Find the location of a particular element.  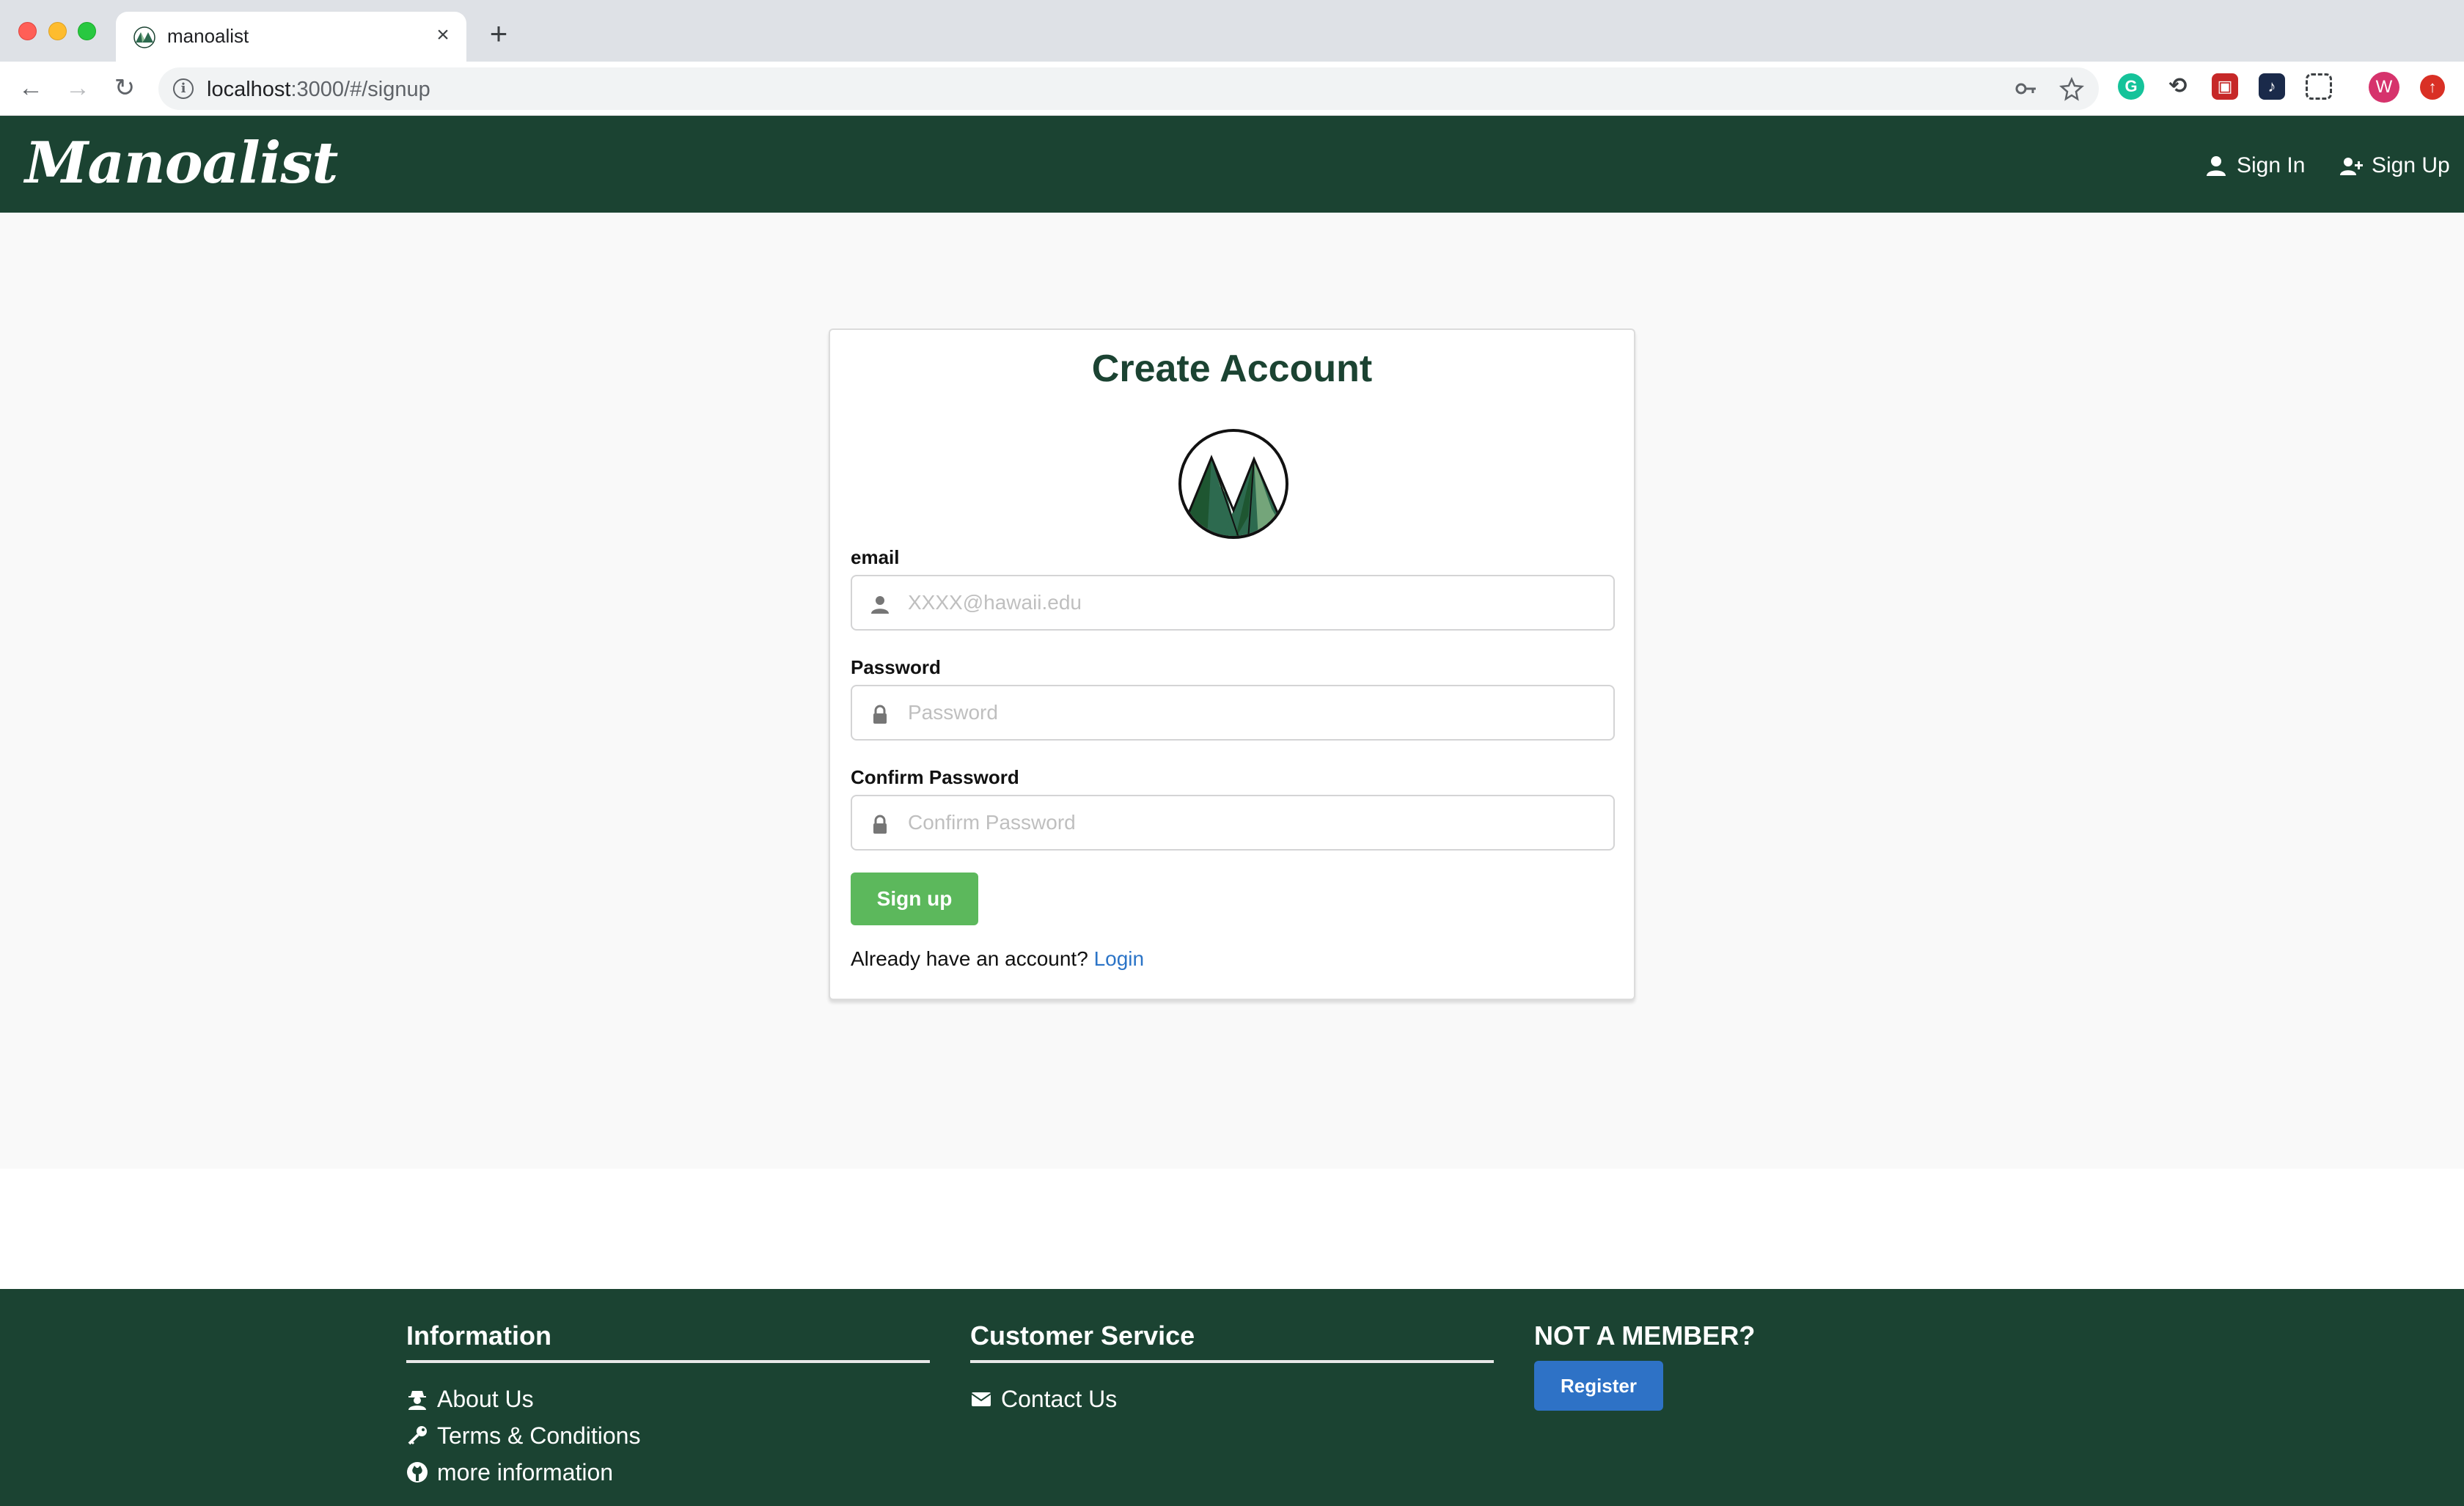

browser-tab: manoalist × is located at coordinates (291, 37).